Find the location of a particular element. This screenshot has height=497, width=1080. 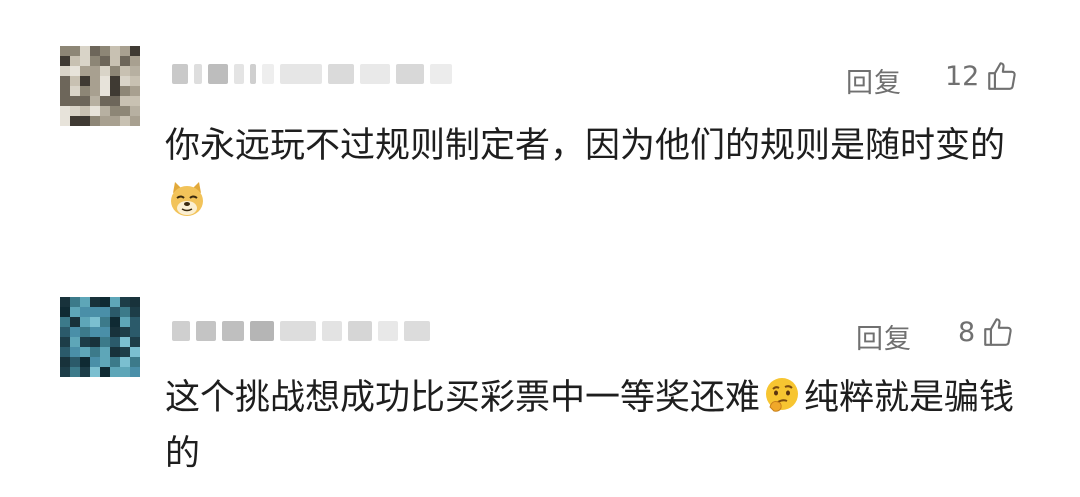

like-button: 12 is located at coordinates (982, 76).